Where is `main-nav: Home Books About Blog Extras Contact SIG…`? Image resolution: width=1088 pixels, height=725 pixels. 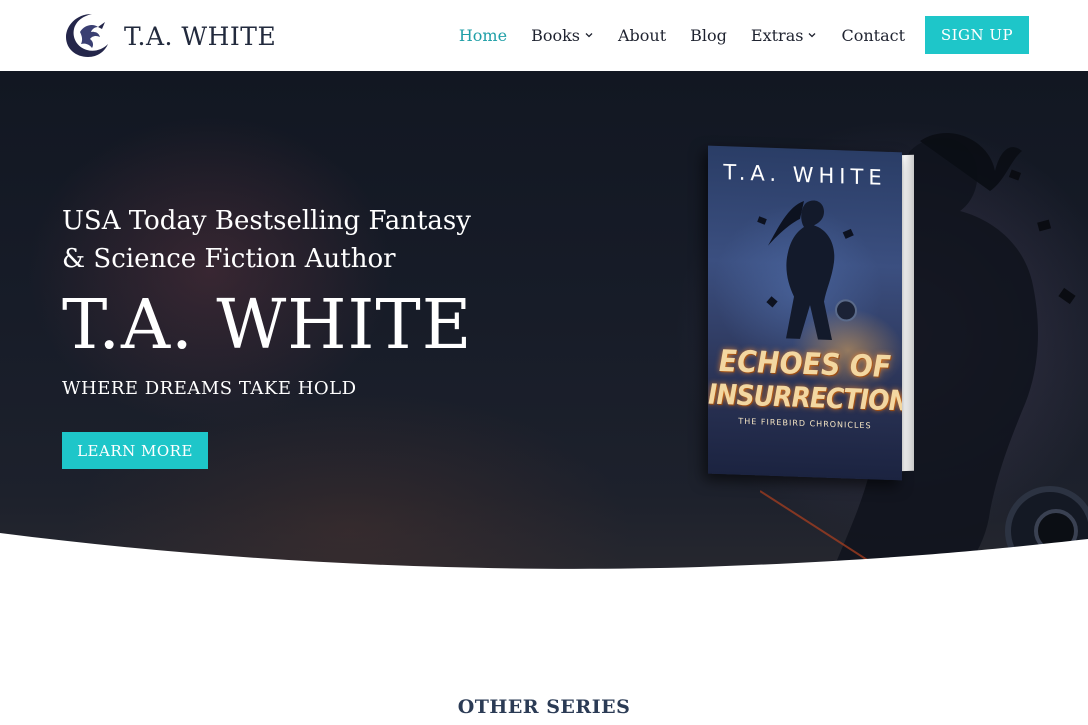
main-nav: Home Books About Blog Extras Contact SIG… is located at coordinates (732, 35).